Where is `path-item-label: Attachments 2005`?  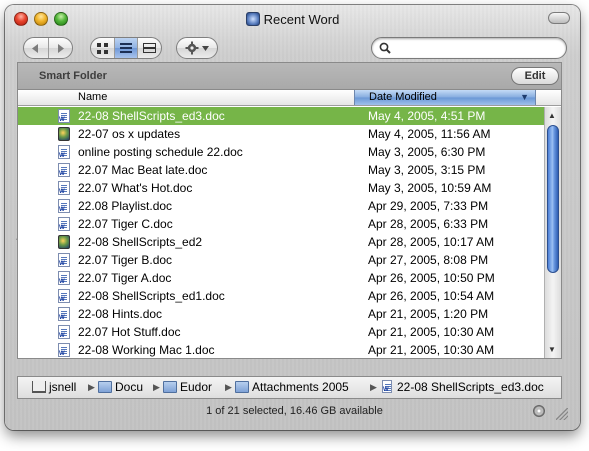 path-item-label: Attachments 2005 is located at coordinates (300, 387).